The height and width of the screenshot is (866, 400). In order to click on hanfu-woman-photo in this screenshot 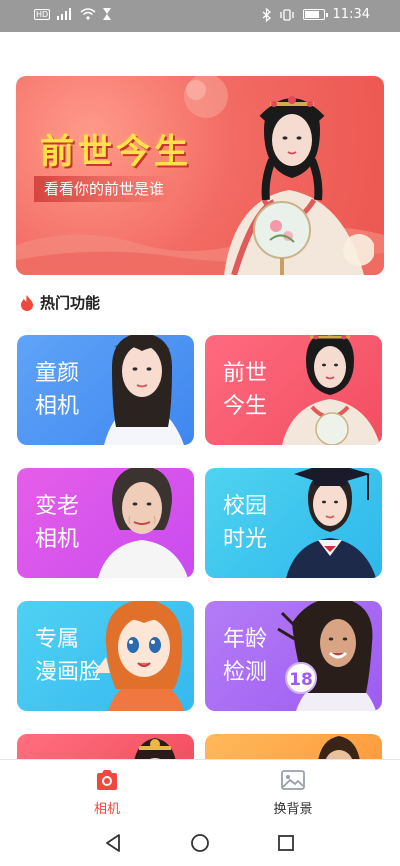, I will do `click(331, 390)`.